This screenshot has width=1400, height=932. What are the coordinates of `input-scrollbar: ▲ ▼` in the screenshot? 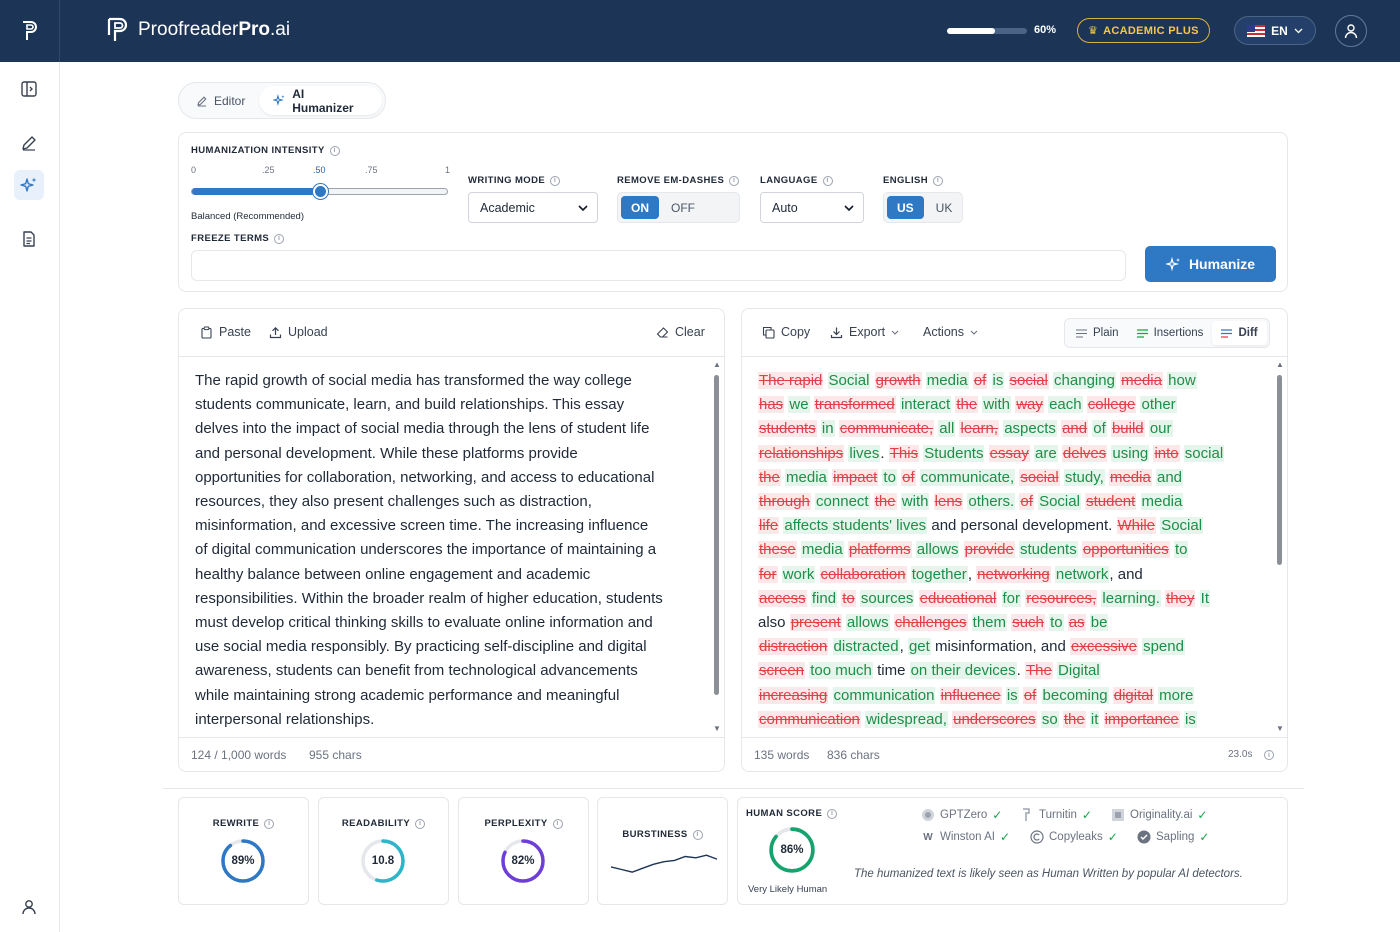 It's located at (716, 549).